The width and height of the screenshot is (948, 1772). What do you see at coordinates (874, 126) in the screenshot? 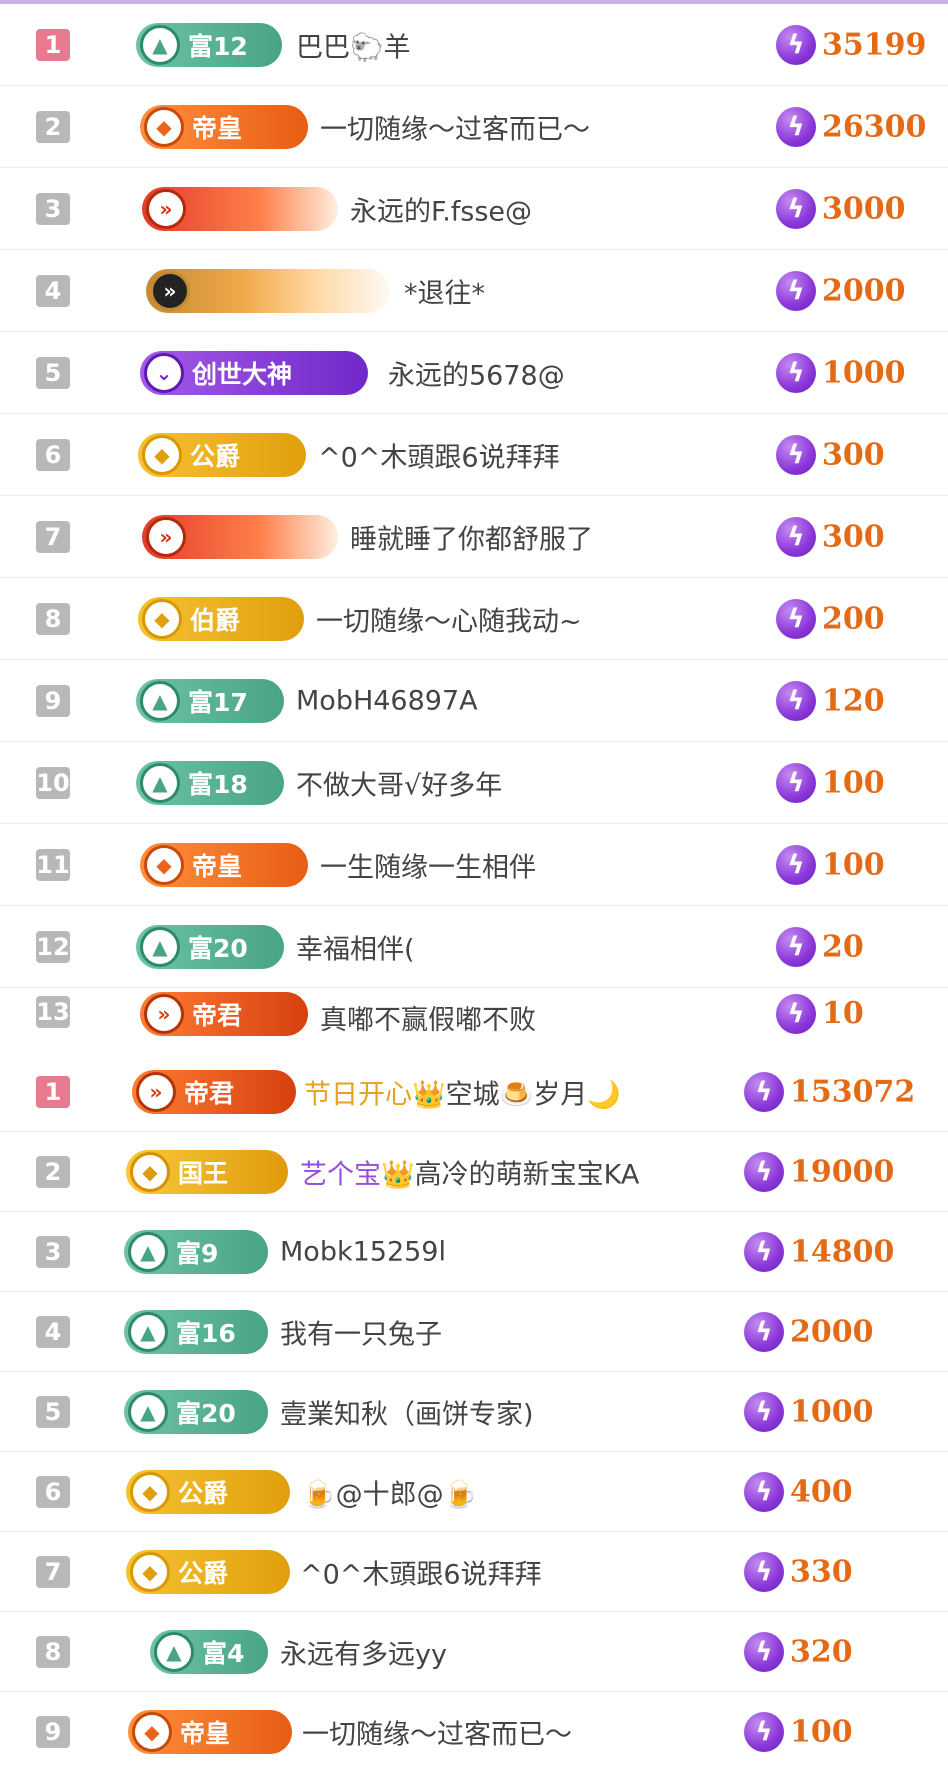
I see `contribution-value: 26300` at bounding box center [874, 126].